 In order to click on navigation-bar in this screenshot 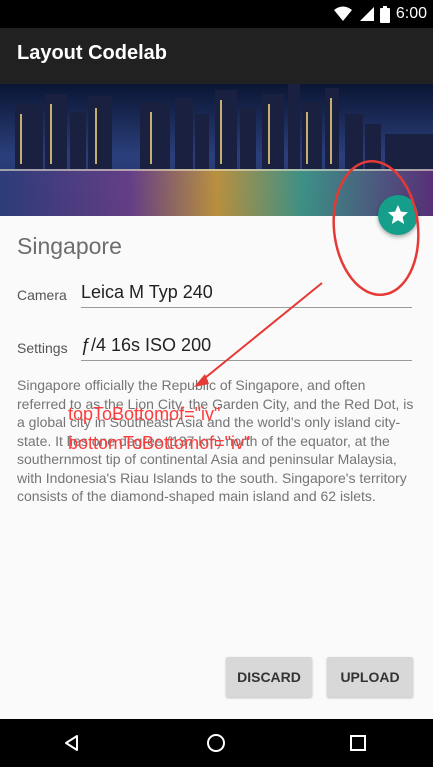, I will do `click(216, 743)`.